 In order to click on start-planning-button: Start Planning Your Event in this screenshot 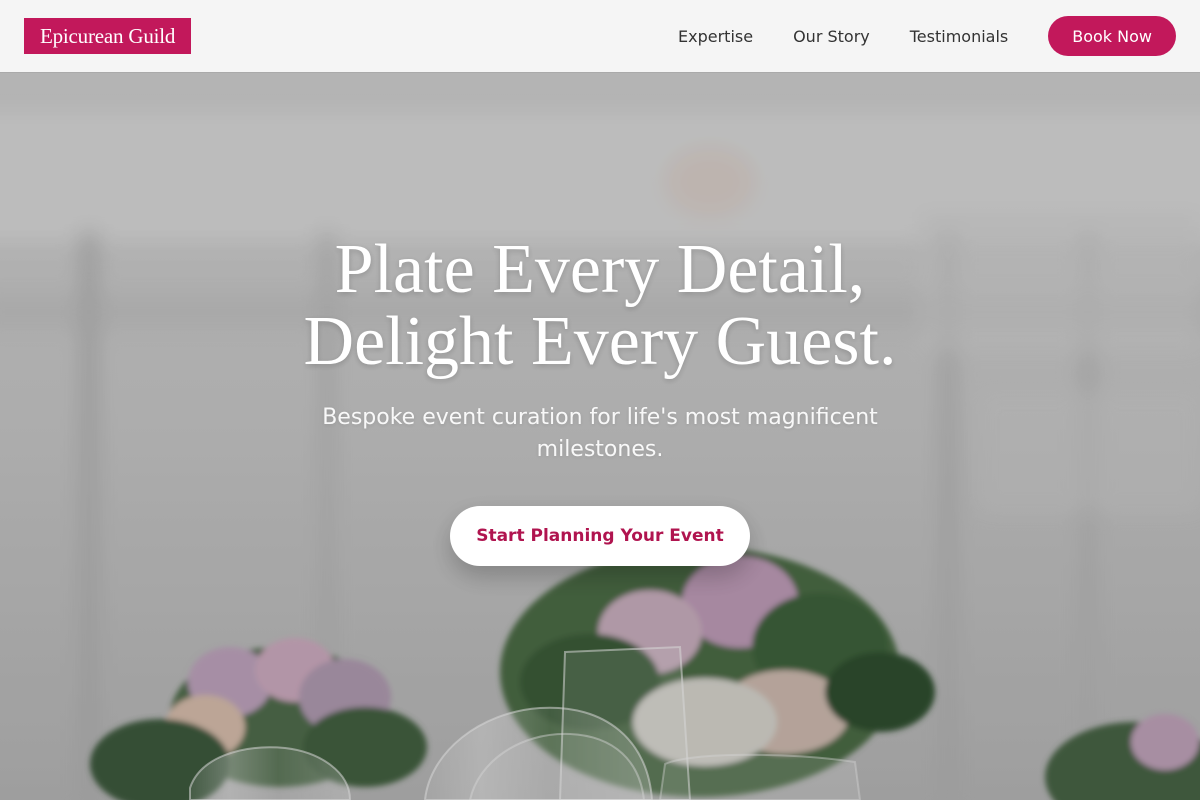, I will do `click(600, 536)`.